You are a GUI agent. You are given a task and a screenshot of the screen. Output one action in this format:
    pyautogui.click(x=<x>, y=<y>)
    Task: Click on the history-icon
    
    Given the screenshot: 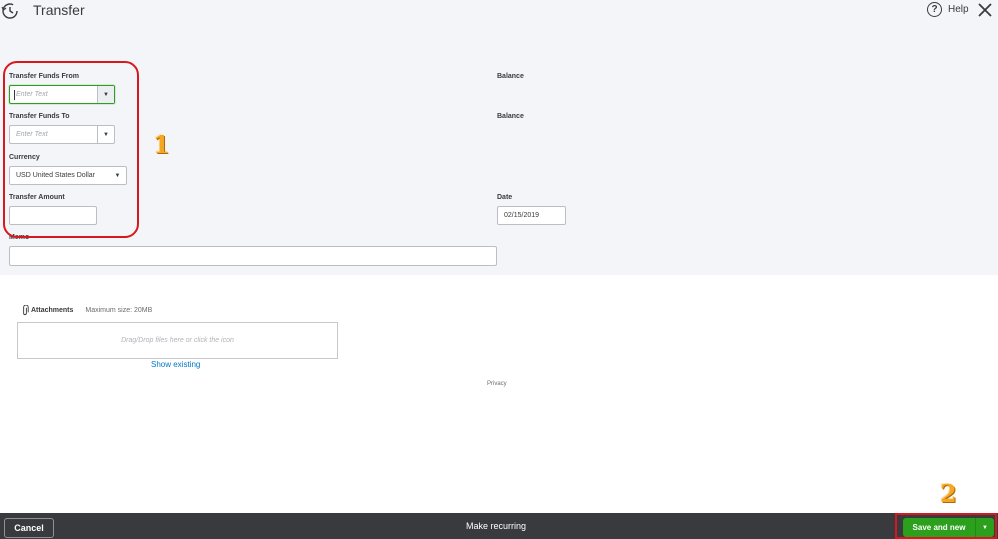 What is the action you would take?
    pyautogui.click(x=10, y=11)
    